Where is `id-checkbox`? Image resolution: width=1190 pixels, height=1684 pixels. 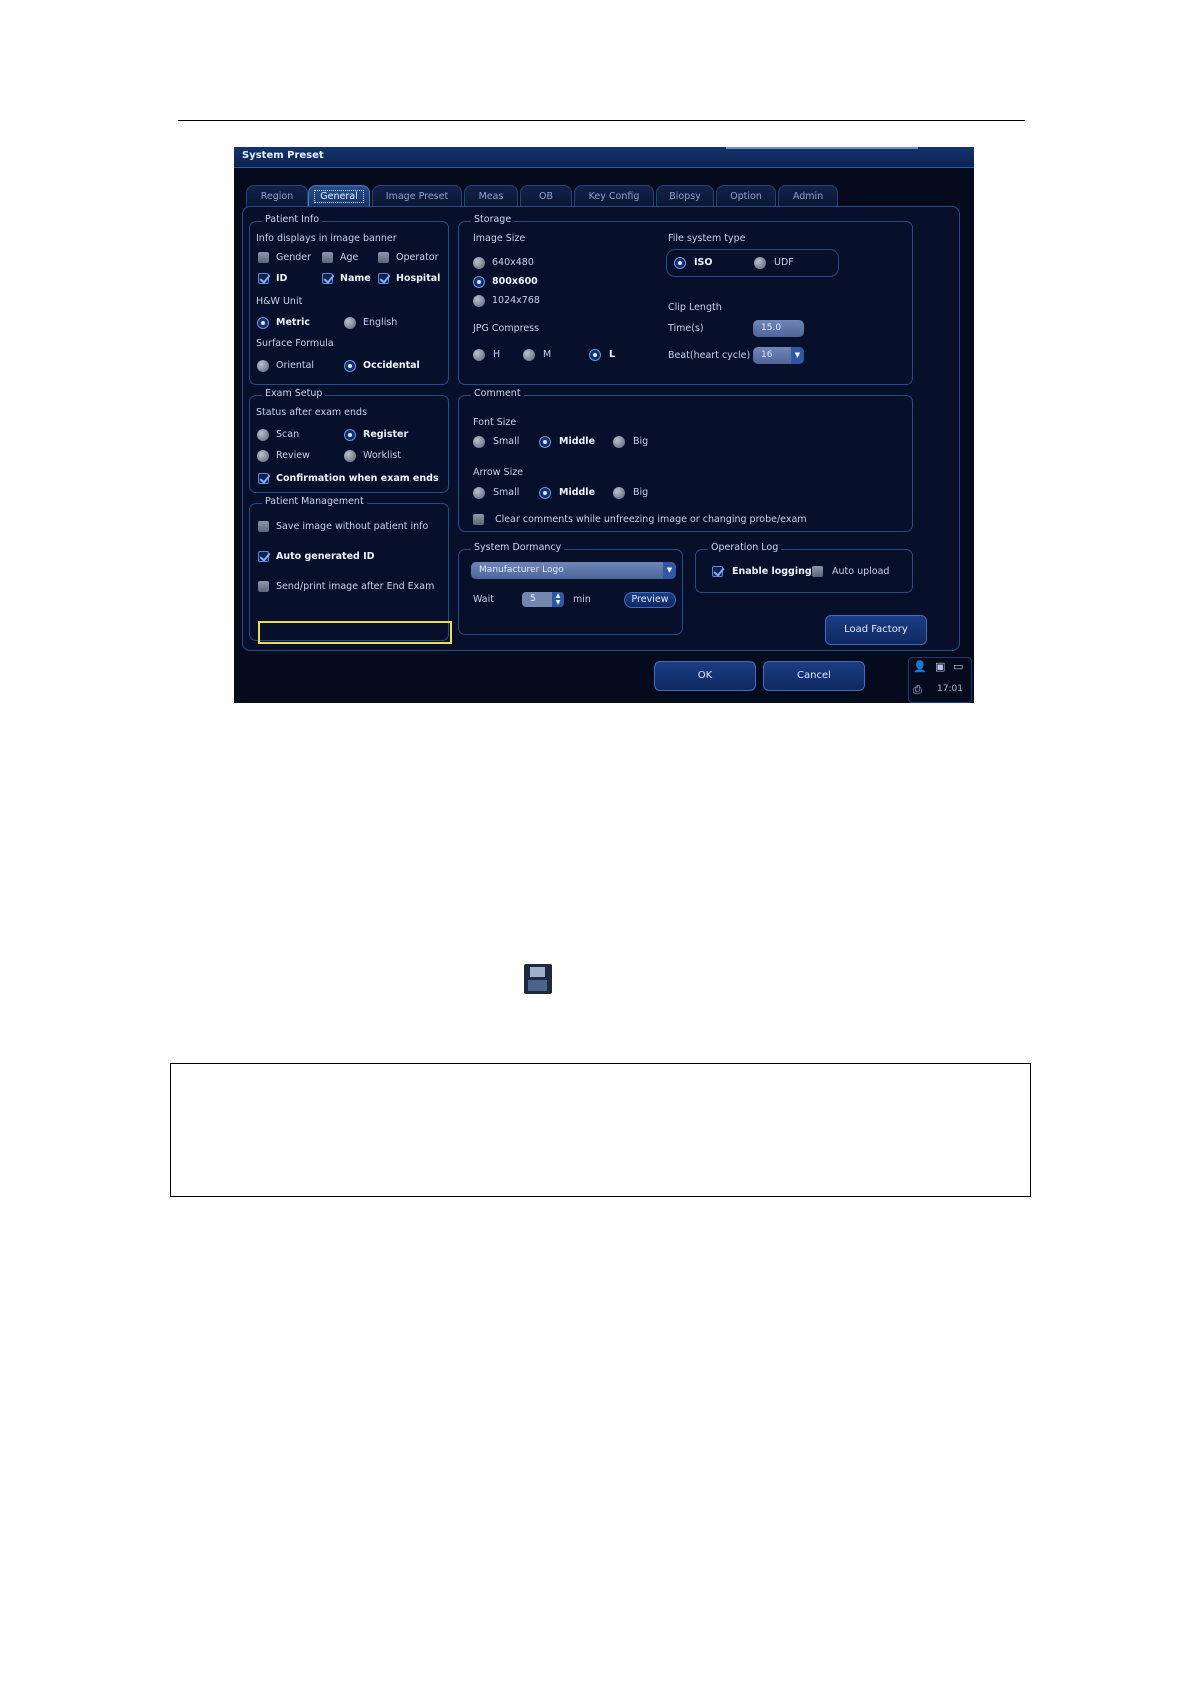
id-checkbox is located at coordinates (263, 278).